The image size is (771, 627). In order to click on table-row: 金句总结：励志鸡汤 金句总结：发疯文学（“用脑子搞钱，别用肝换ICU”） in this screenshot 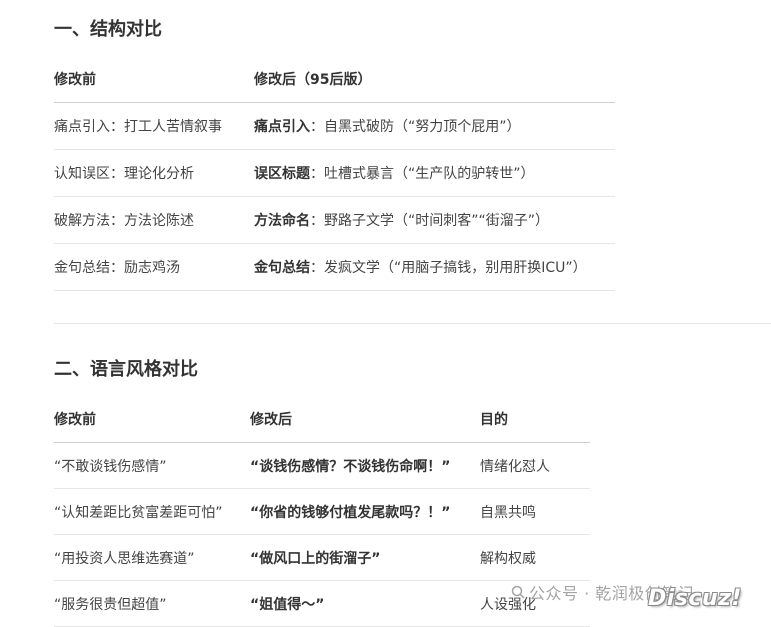, I will do `click(334, 267)`.